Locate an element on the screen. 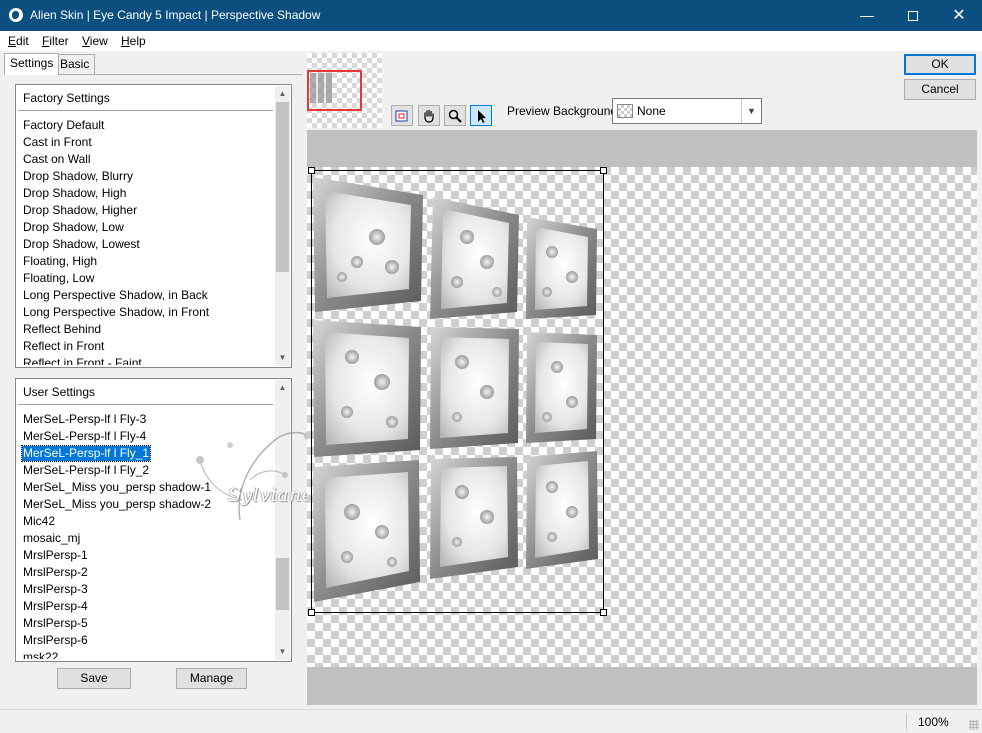  user-settings-header: User Settings is located at coordinates (145, 393).